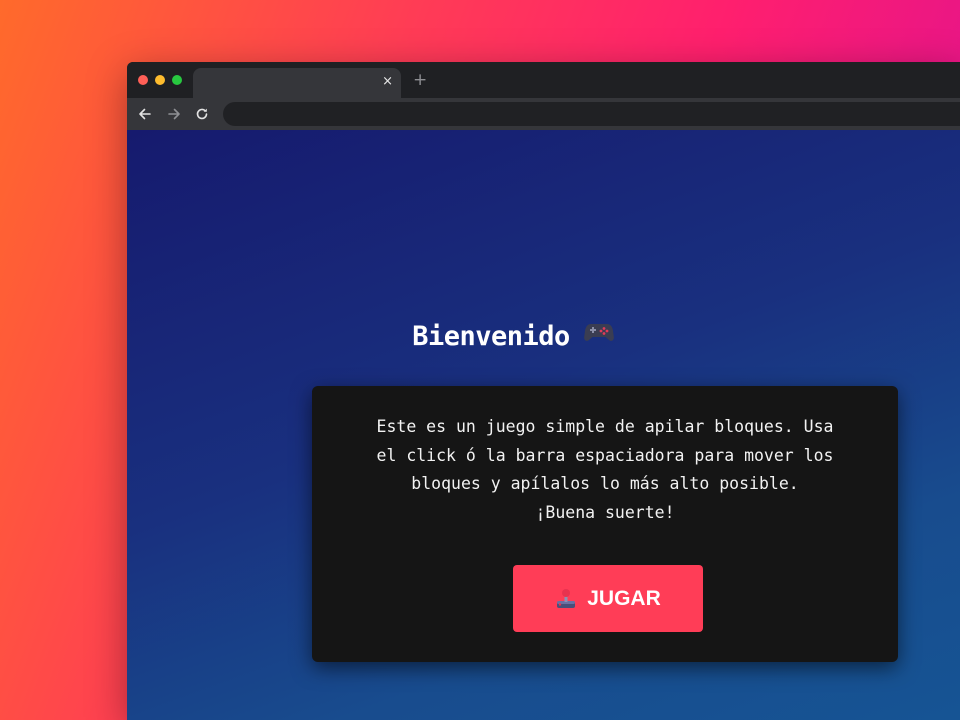  Describe the element at coordinates (605, 483) in the screenshot. I see `description-line: bloques y apílalos lo más alto posible.` at that location.